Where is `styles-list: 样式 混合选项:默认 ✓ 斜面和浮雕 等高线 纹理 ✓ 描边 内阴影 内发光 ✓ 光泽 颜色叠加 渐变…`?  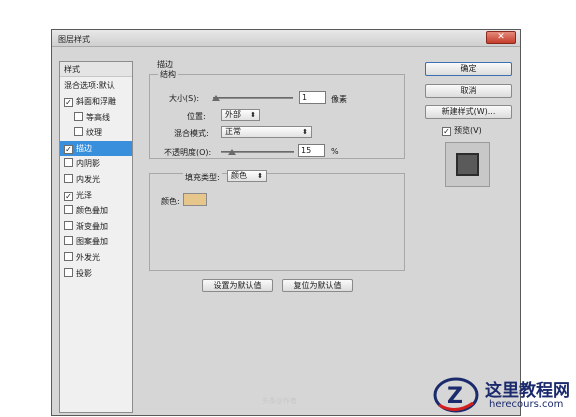
styles-list: 样式 混合选项:默认 ✓ 斜面和浮雕 等高线 纹理 ✓ 描边 内阴影 内发光 ✓ 光泽 颜色叠加 渐变… is located at coordinates (96, 237).